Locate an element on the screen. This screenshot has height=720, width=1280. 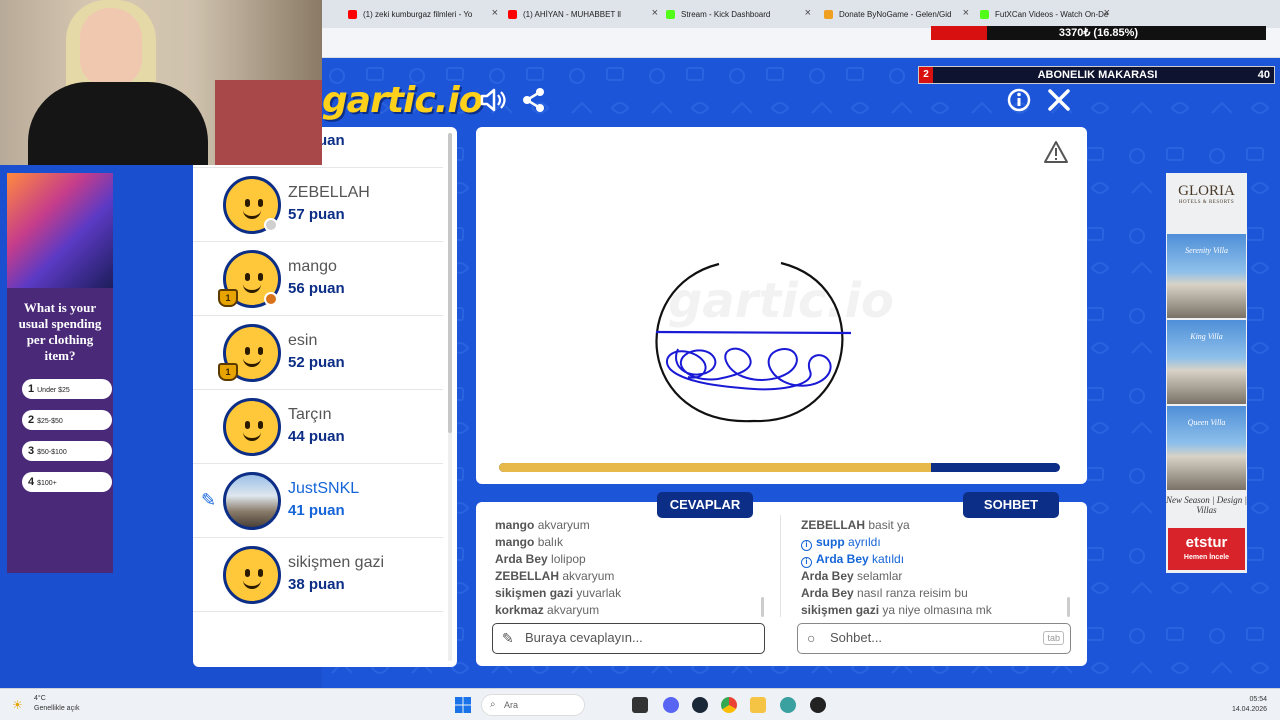
browser-tab: FutXCan Videos - Watch On-De × is located at coordinates (1045, 14).